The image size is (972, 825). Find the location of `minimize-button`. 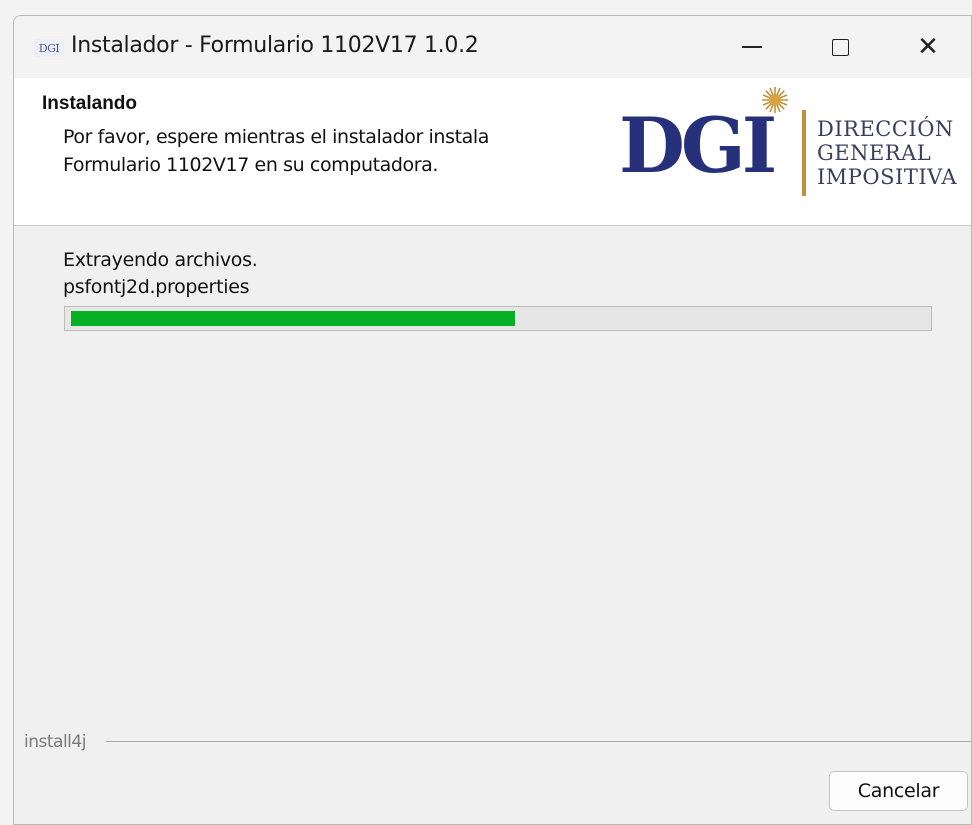

minimize-button is located at coordinates (752, 47).